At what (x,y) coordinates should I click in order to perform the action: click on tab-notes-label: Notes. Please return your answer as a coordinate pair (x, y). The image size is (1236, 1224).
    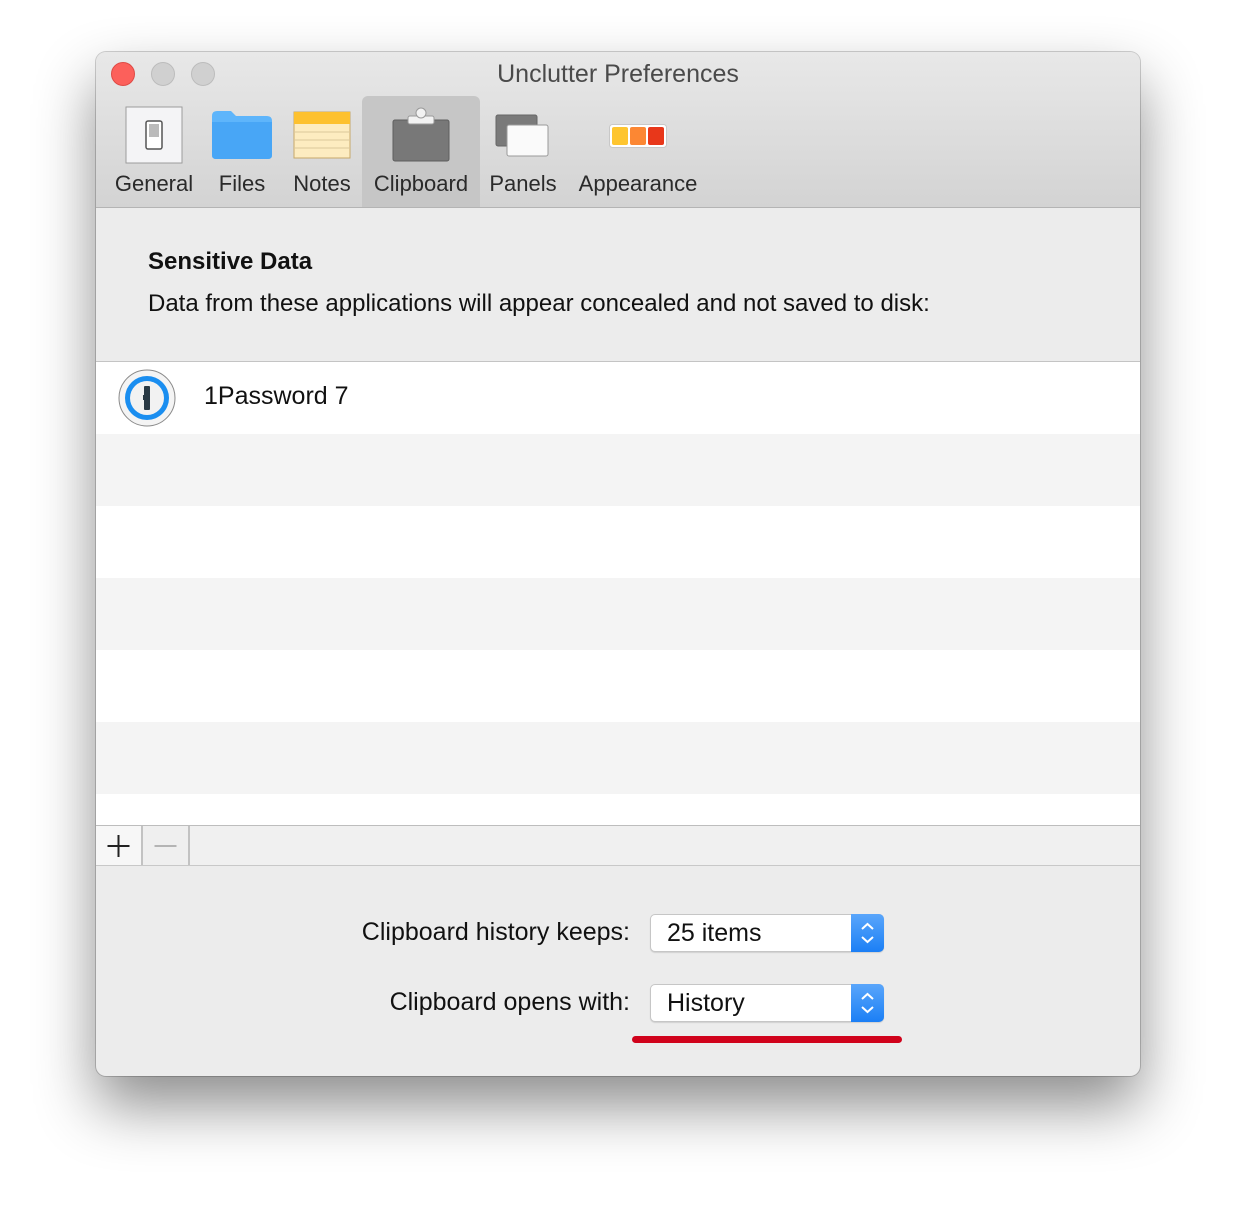
    Looking at the image, I should click on (322, 183).